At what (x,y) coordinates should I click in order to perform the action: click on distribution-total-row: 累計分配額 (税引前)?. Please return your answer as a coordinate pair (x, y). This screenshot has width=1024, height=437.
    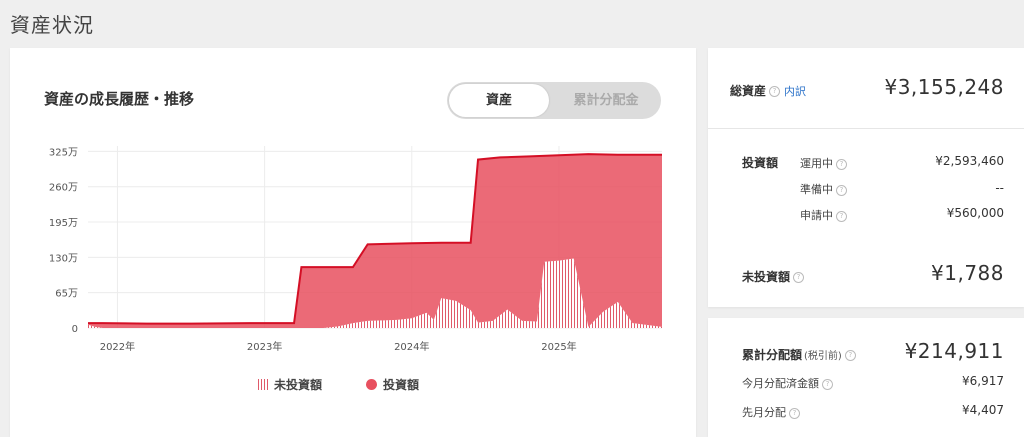
    Looking at the image, I should click on (799, 354).